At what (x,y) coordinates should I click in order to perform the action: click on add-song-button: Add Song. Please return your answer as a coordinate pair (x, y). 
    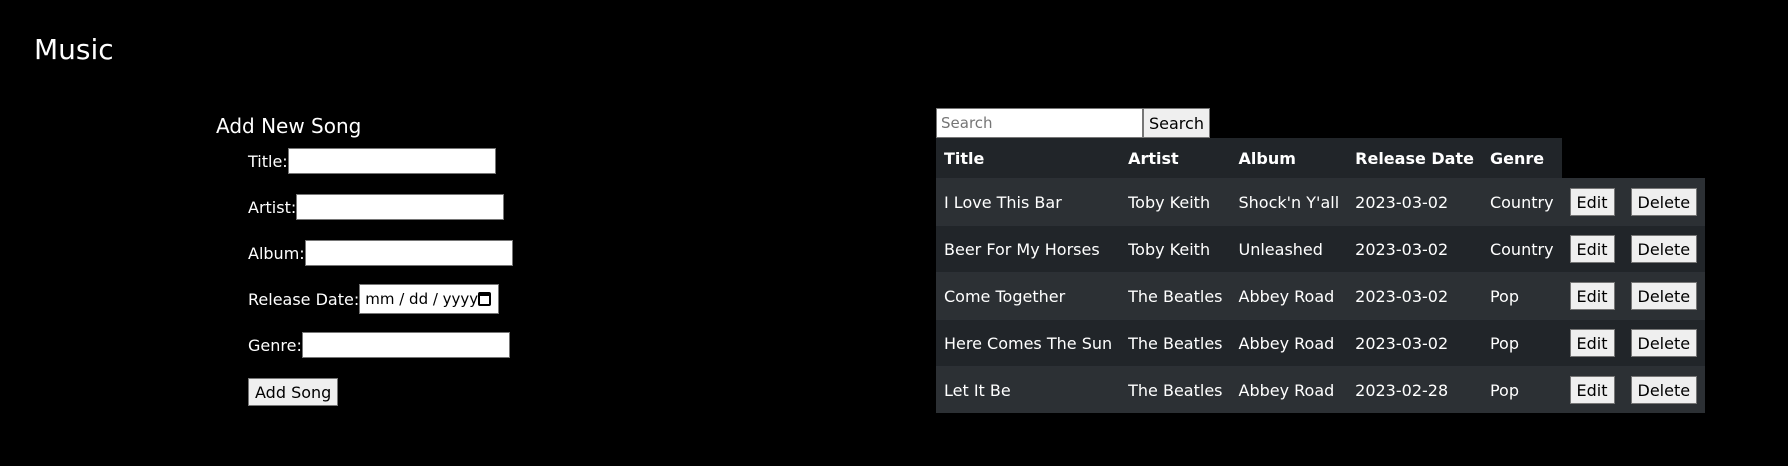
    Looking at the image, I should click on (293, 392).